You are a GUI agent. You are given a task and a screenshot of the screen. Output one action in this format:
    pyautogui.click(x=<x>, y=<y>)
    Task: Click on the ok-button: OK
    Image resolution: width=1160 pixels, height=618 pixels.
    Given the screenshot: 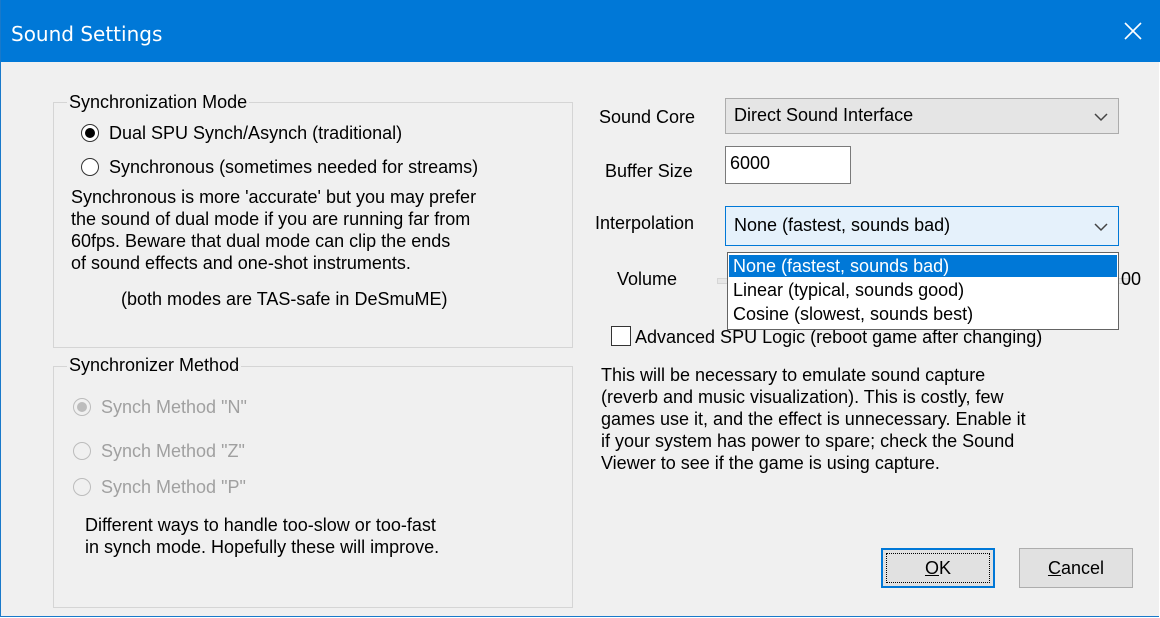 What is the action you would take?
    pyautogui.click(x=938, y=568)
    